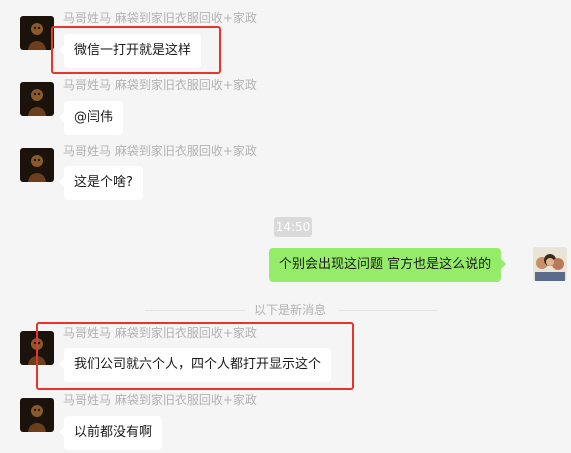 The image size is (571, 453). What do you see at coordinates (388, 265) in the screenshot?
I see `own-message-bubble: 个别会出现这问题 官方也是这么说的` at bounding box center [388, 265].